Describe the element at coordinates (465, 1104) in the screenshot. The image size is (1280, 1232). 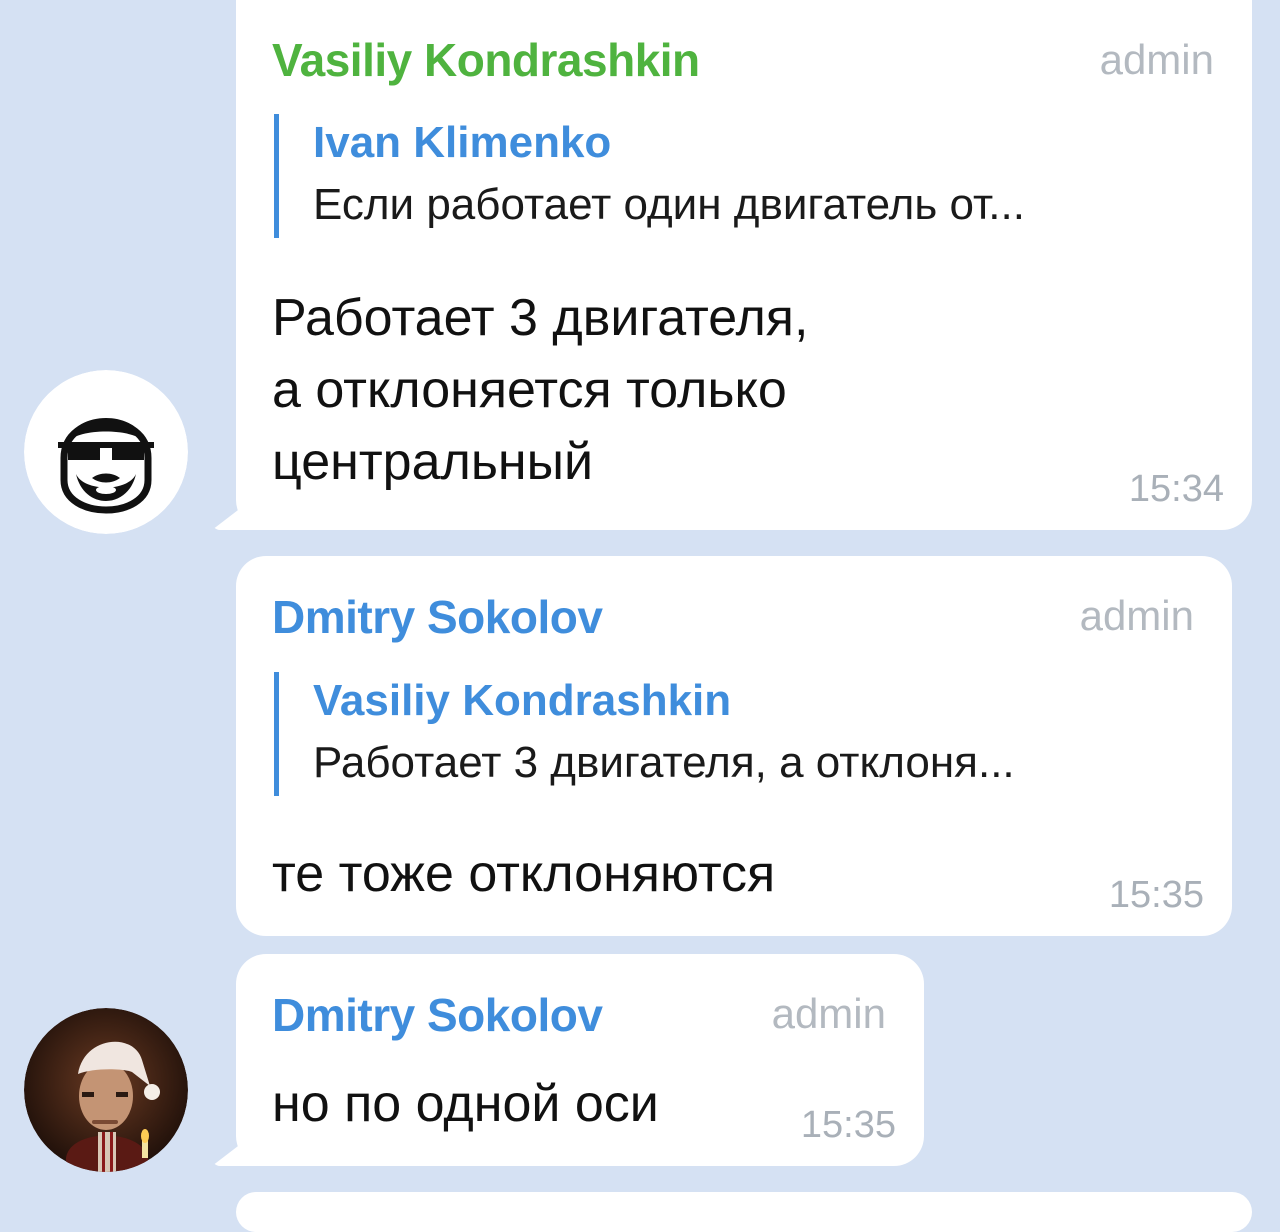
I see `message-text: но по одной оси` at that location.